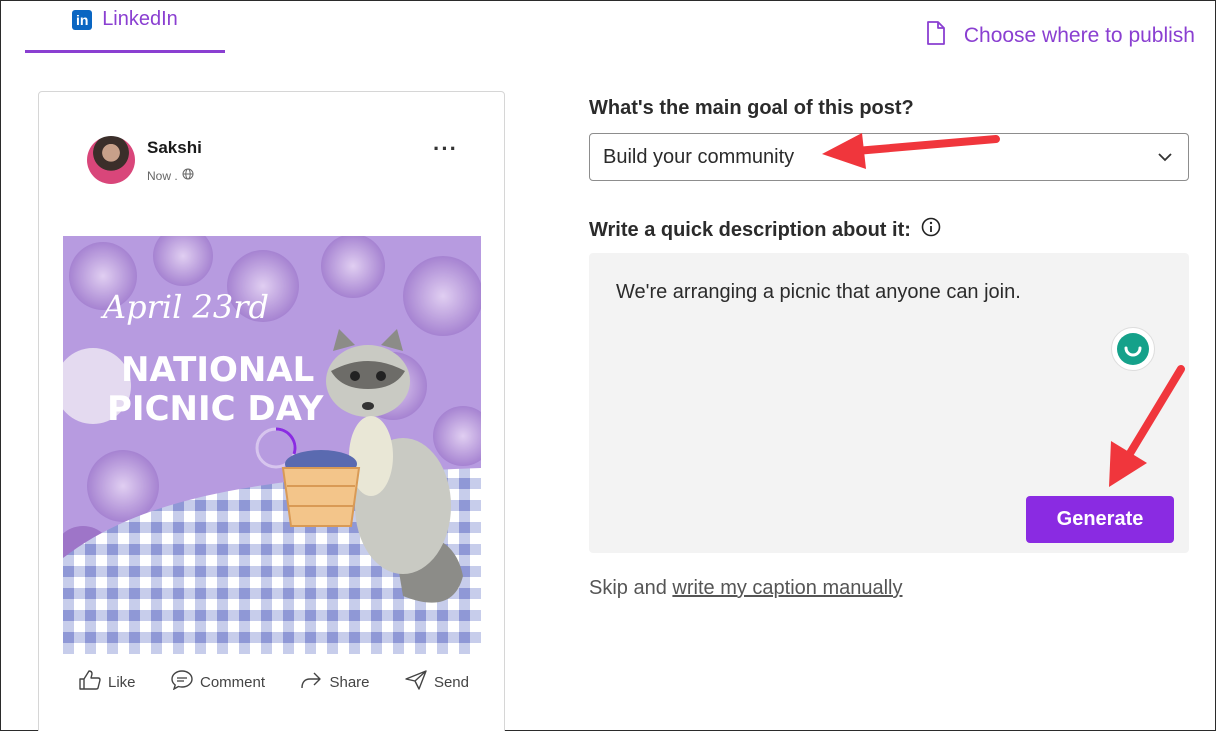  I want to click on skip-prefix: Skip and, so click(628, 588).